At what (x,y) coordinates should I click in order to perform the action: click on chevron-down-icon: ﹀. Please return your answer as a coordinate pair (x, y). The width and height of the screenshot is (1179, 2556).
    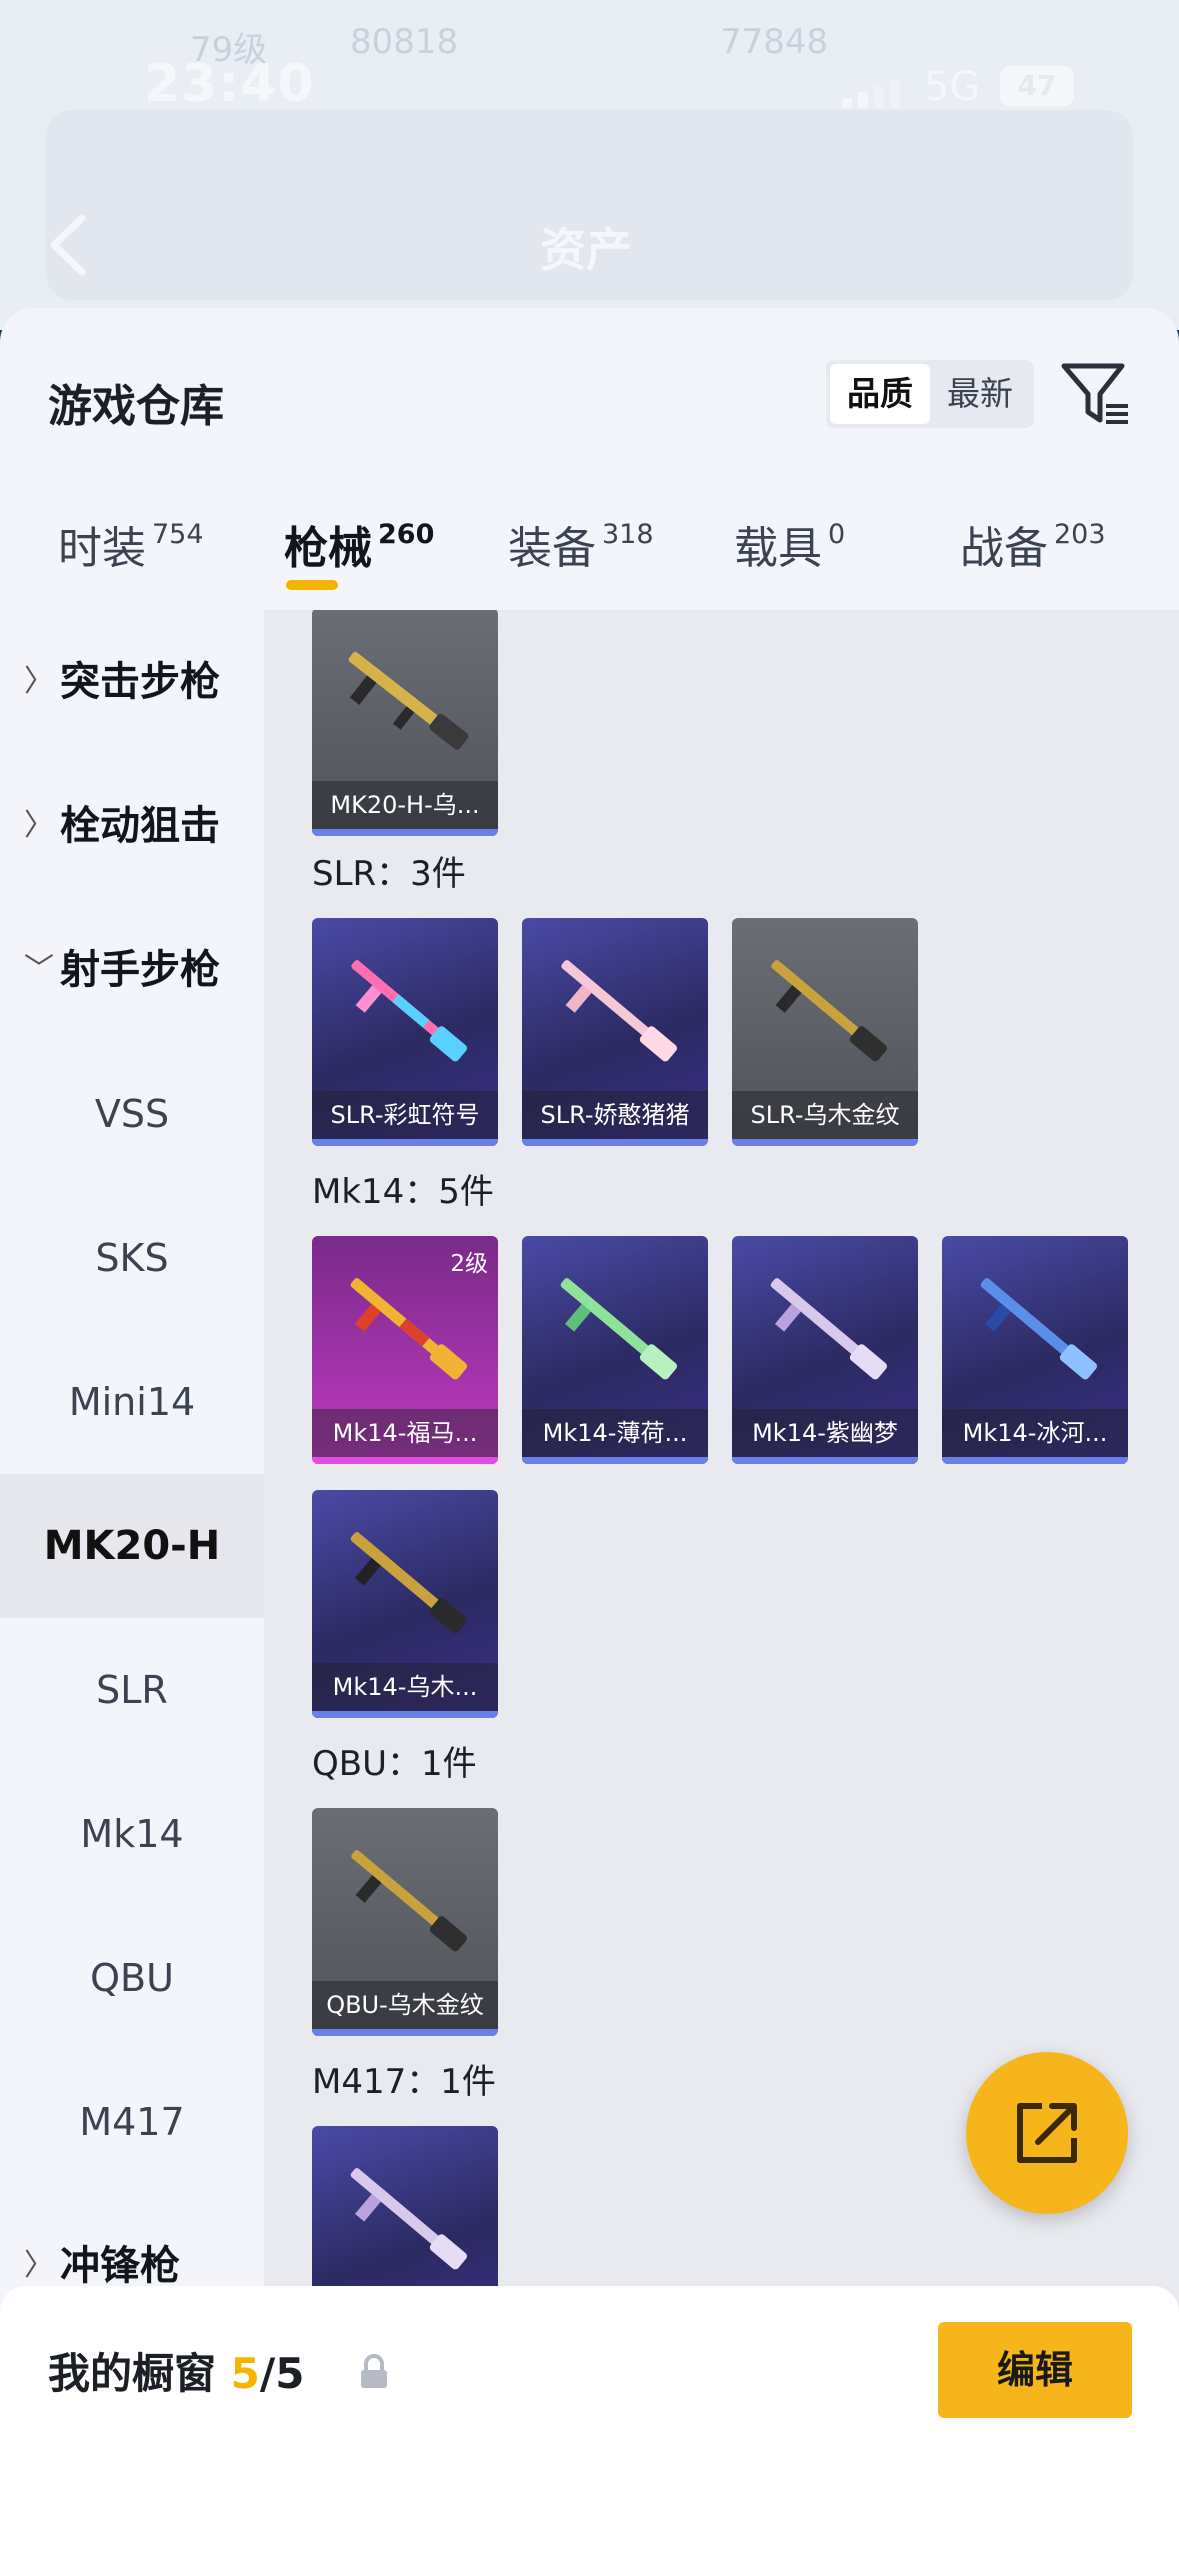
    Looking at the image, I should click on (39, 969).